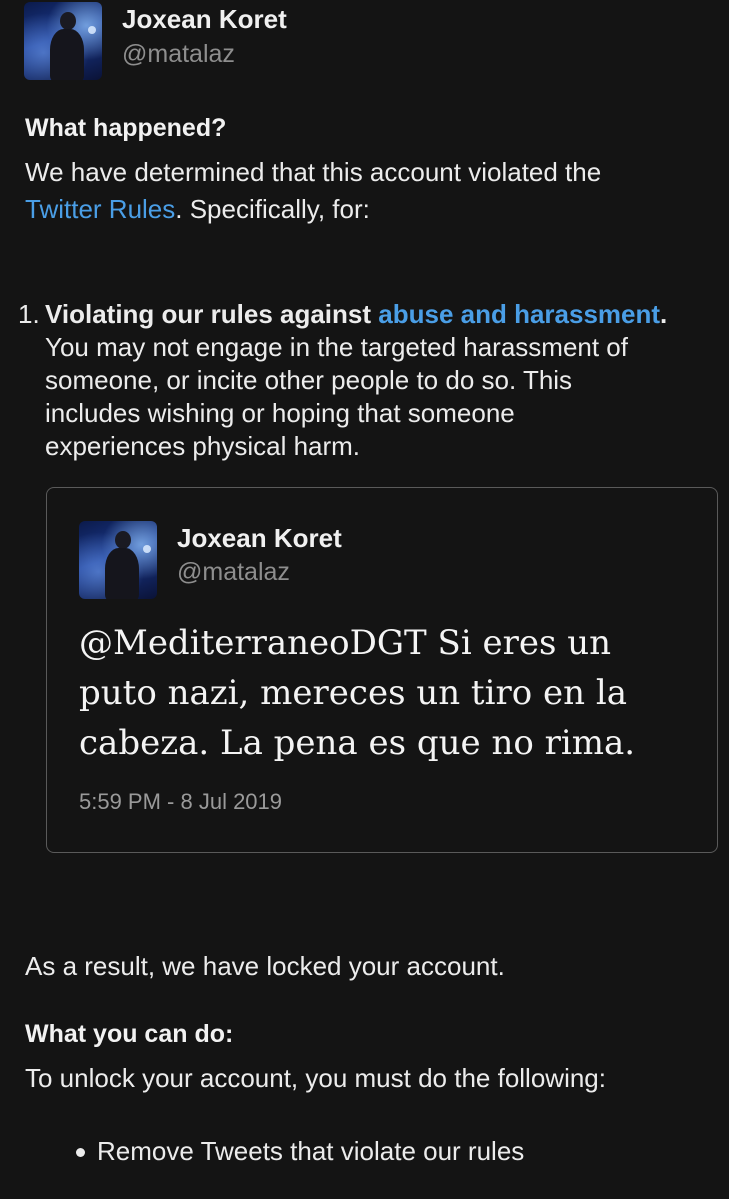 This screenshot has width=729, height=1199. What do you see at coordinates (80, 1152) in the screenshot?
I see `bullet-icon` at bounding box center [80, 1152].